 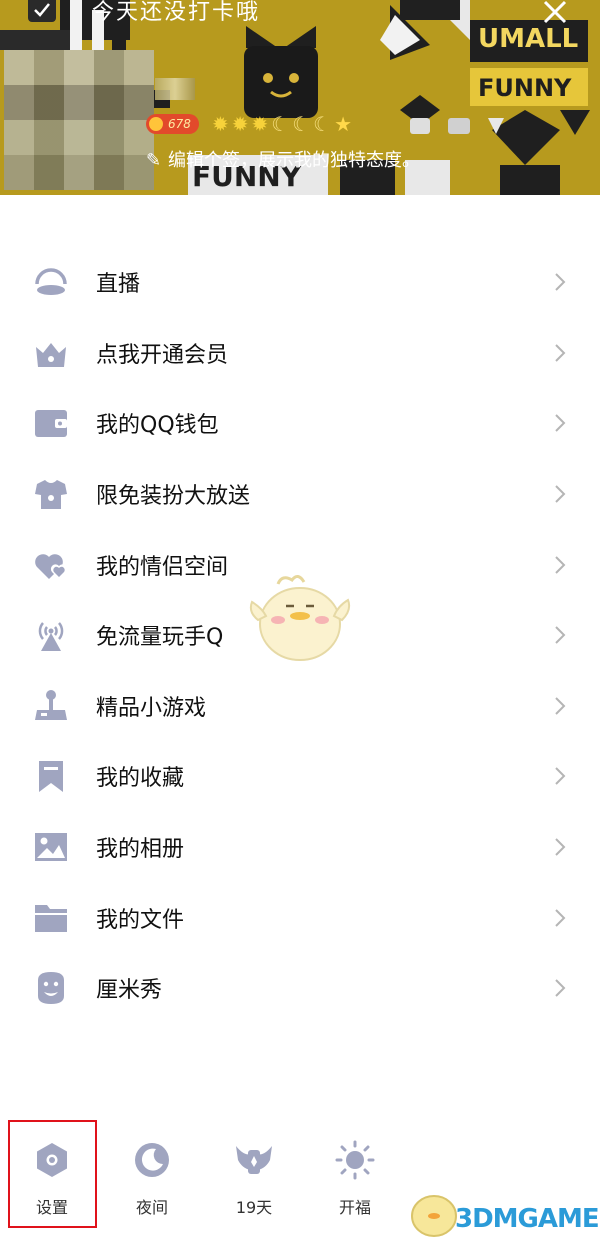 I want to click on signature: ✎ 编辑个签，展示我的独特态度。, so click(x=283, y=159).